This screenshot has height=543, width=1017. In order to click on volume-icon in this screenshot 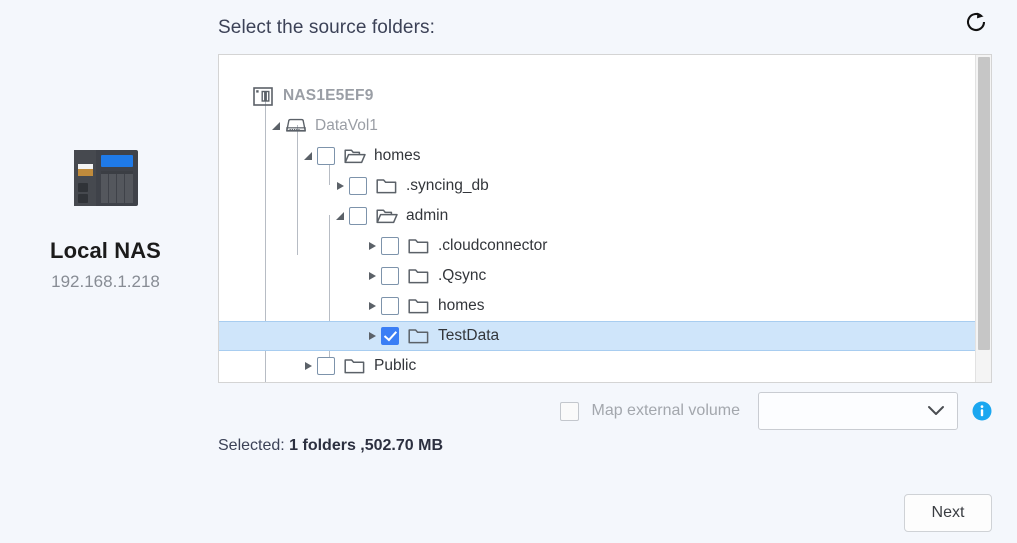, I will do `click(296, 126)`.